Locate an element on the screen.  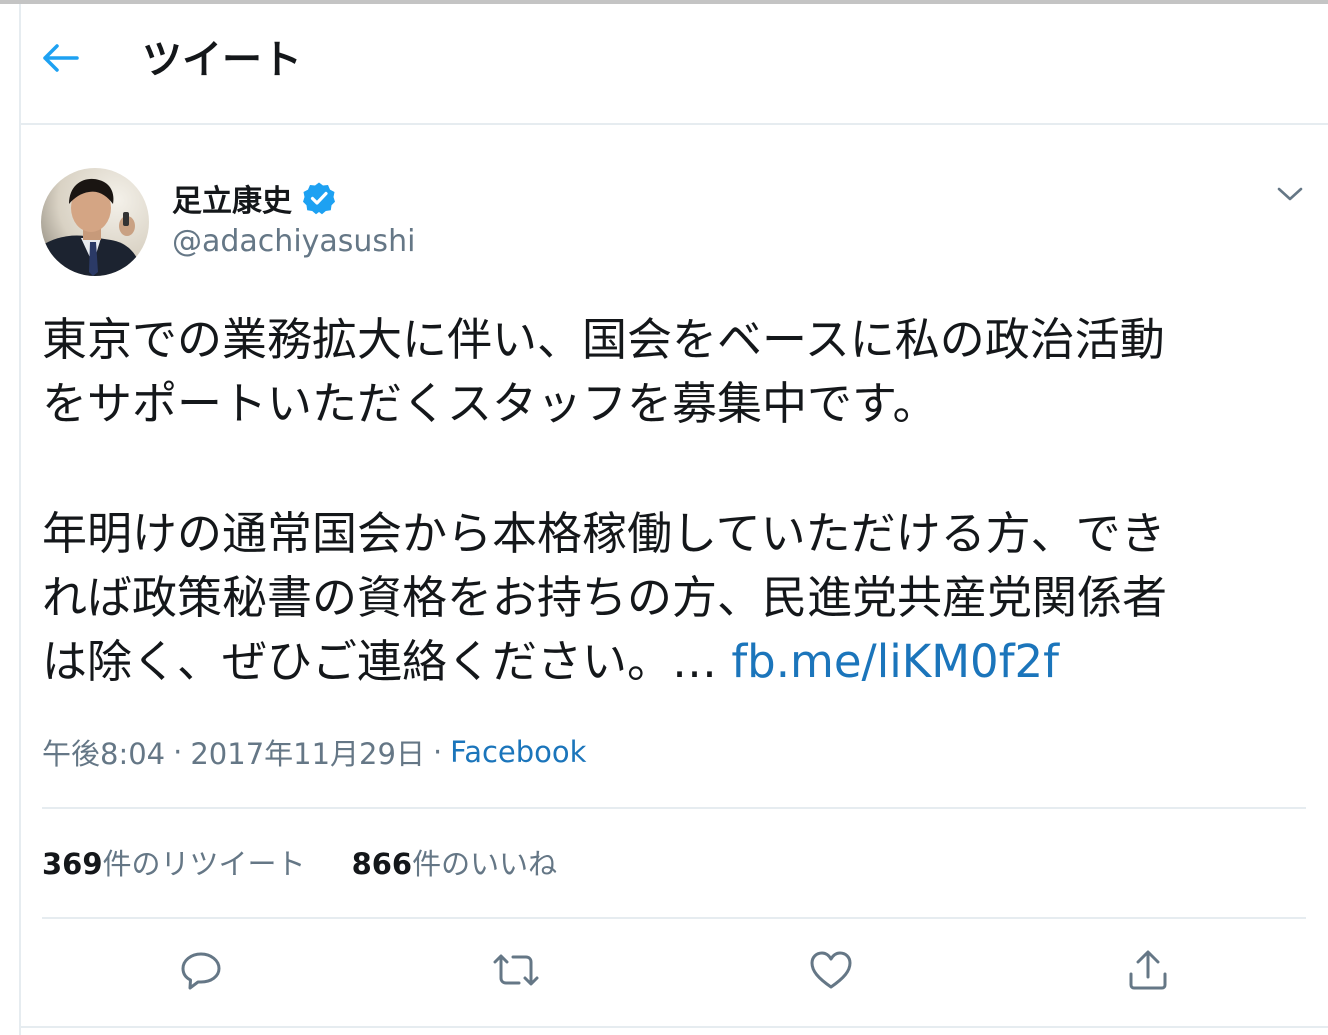
retweets-label: 件のリツイート is located at coordinates (204, 864).